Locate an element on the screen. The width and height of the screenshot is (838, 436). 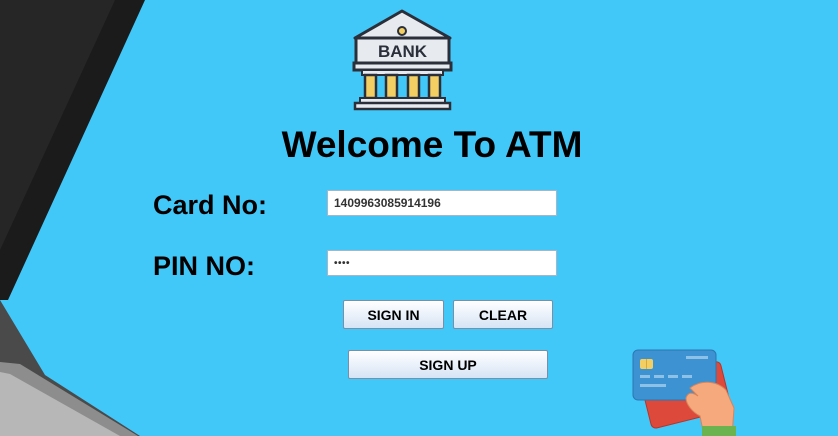
clear-button: CLEAR is located at coordinates (503, 314).